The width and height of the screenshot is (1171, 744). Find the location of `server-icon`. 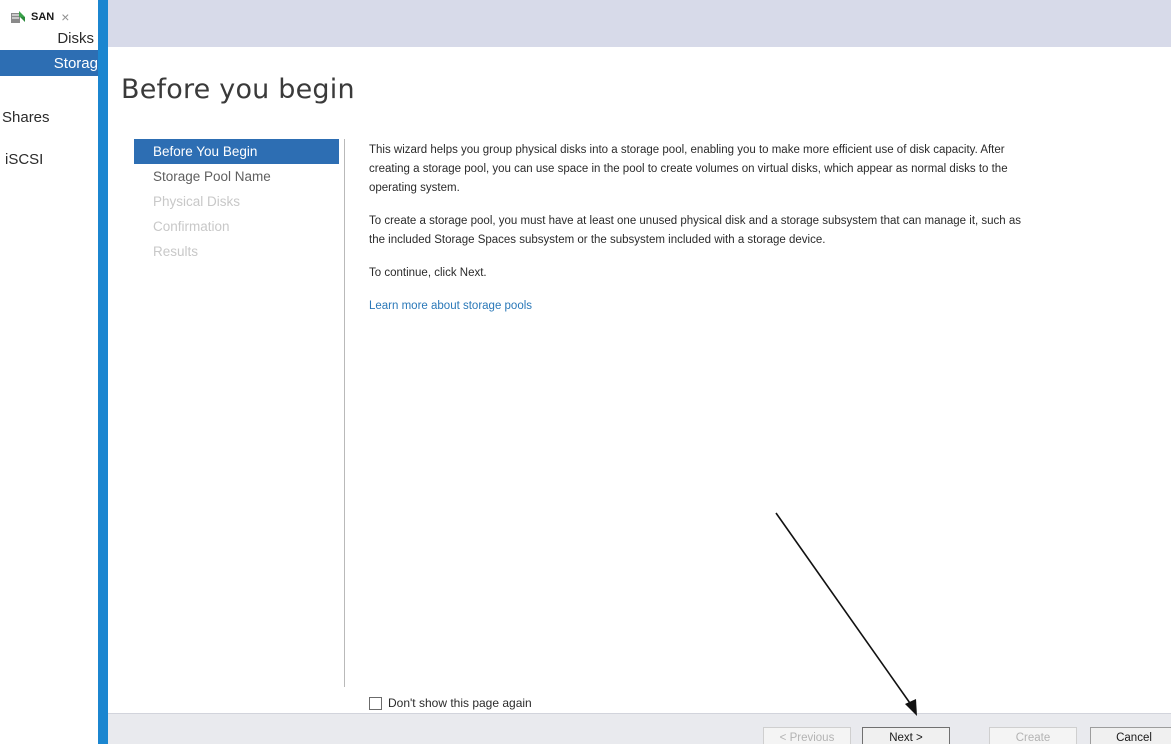

server-icon is located at coordinates (18, 17).